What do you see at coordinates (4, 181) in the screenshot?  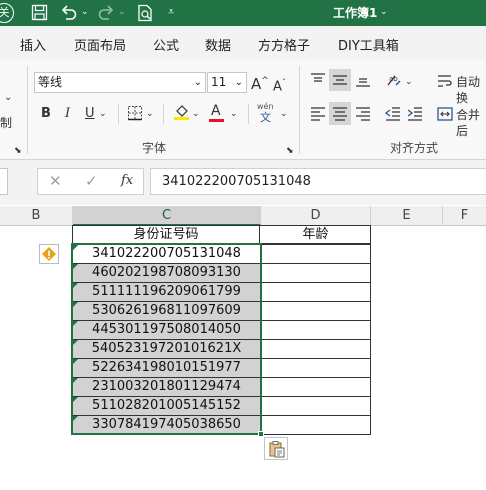 I see `name-box` at bounding box center [4, 181].